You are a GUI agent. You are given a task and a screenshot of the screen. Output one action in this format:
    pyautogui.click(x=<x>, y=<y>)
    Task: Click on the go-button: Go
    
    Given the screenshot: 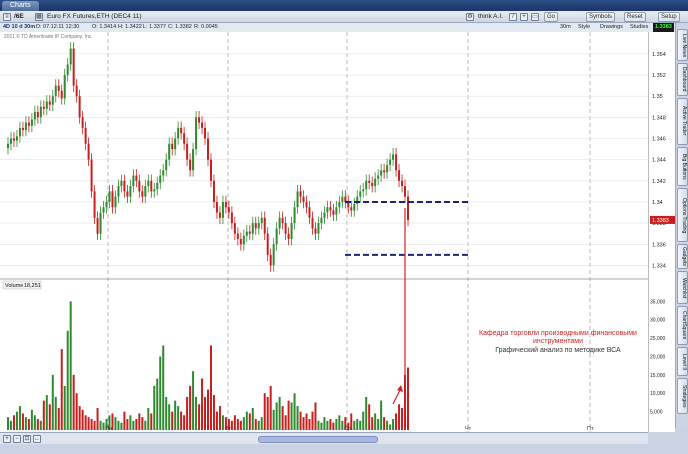 What is the action you would take?
    pyautogui.click(x=551, y=17)
    